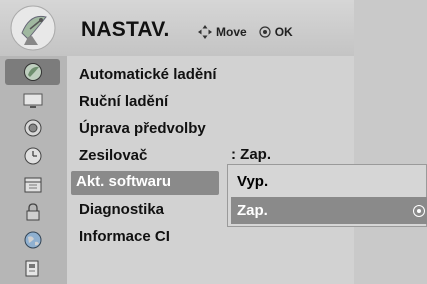  Describe the element at coordinates (329, 210) in the screenshot. I see `option-on: Zap.` at that location.